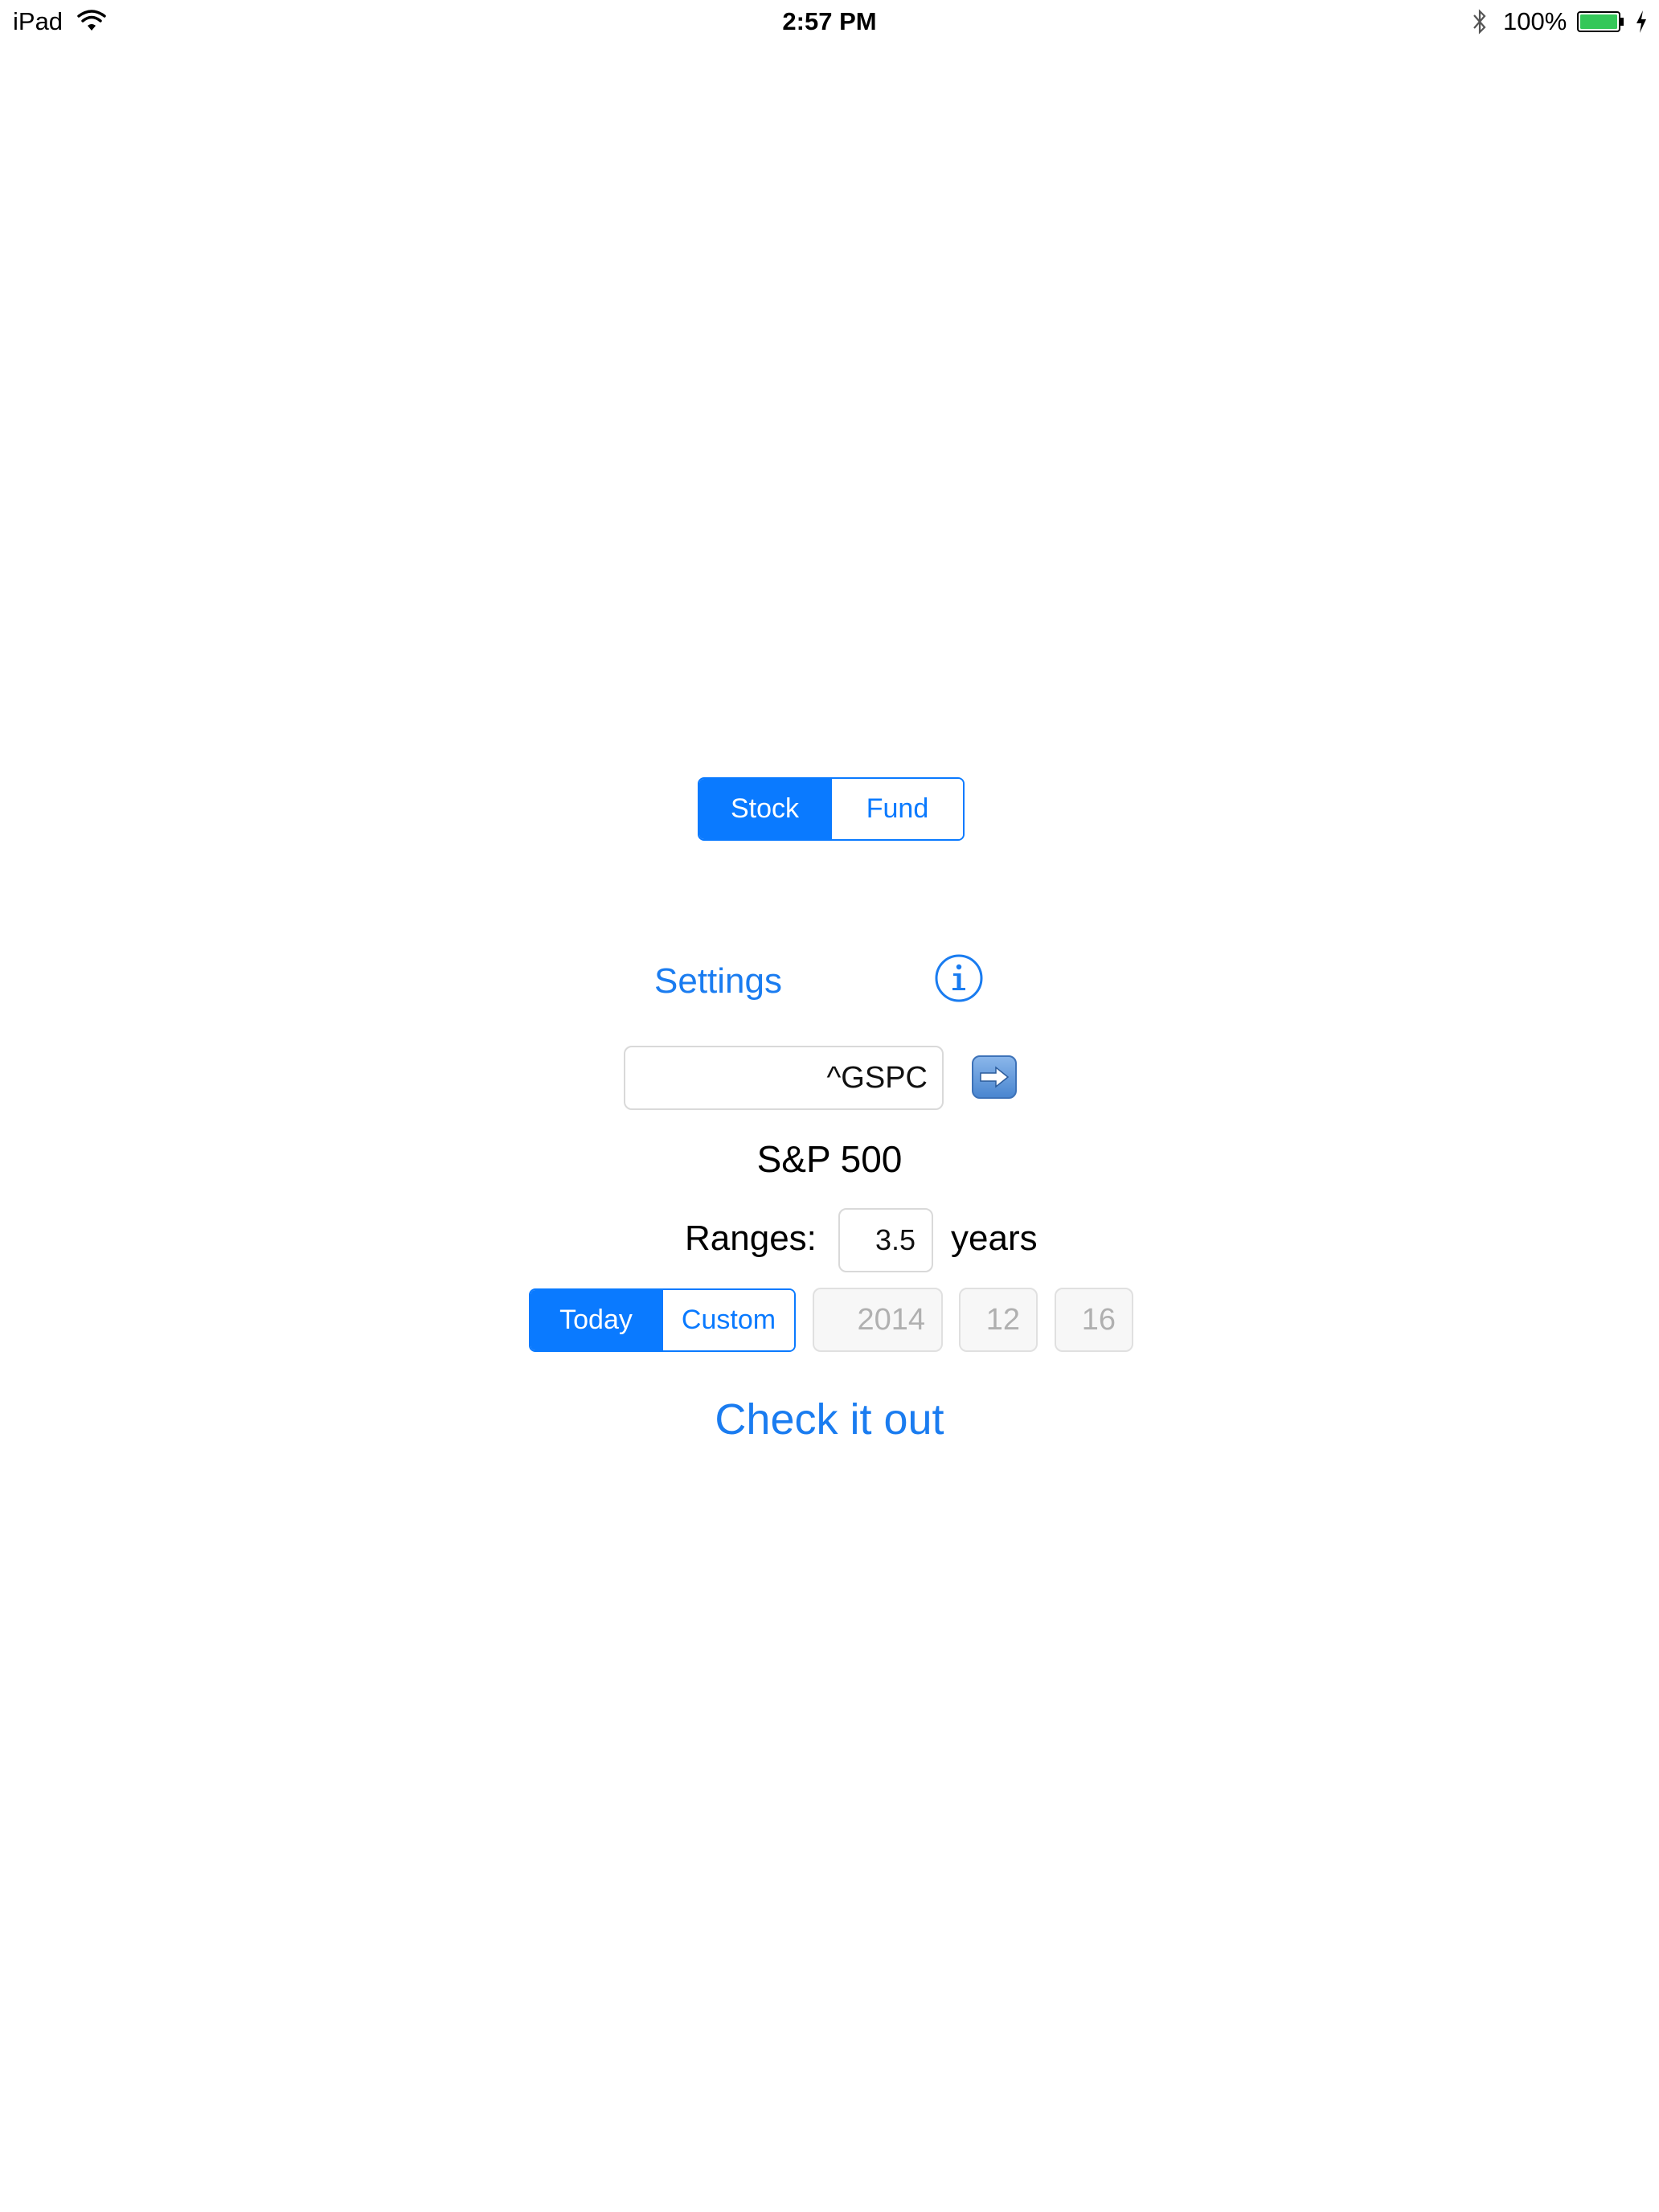  Describe the element at coordinates (751, 1238) in the screenshot. I see `ranges-label: Ranges:` at that location.